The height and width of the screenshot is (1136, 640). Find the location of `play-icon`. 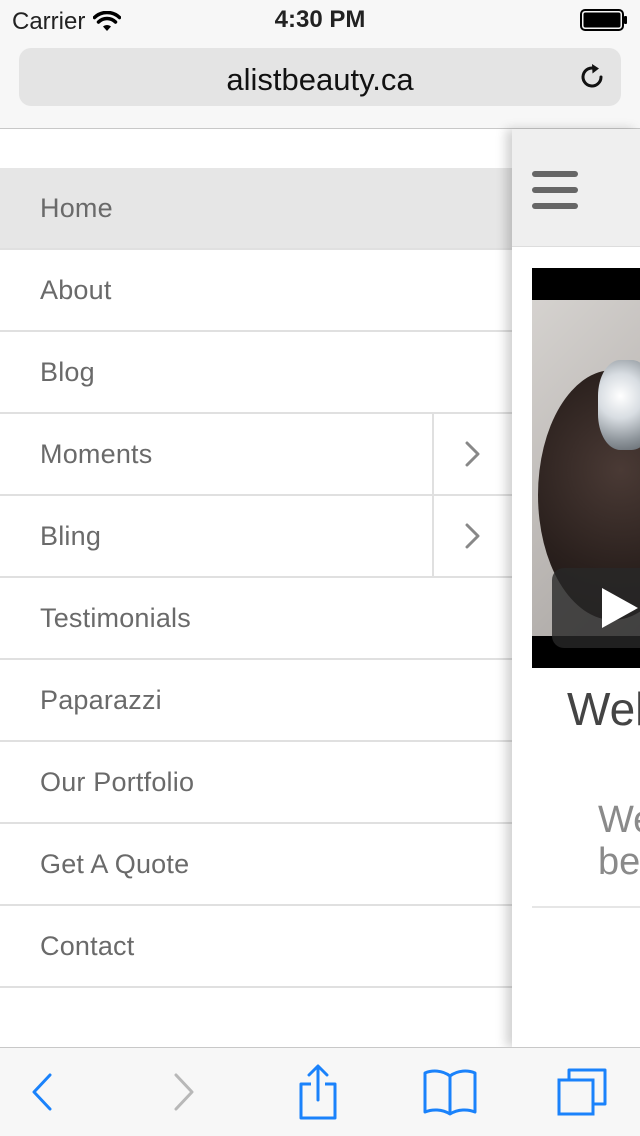

play-icon is located at coordinates (620, 608).